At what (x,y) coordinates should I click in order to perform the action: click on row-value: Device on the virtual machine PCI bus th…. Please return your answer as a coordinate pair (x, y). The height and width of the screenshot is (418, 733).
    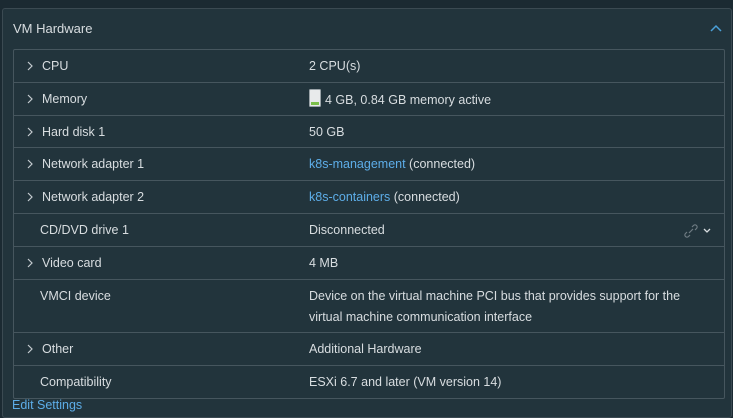
    Looking at the image, I should click on (495, 307).